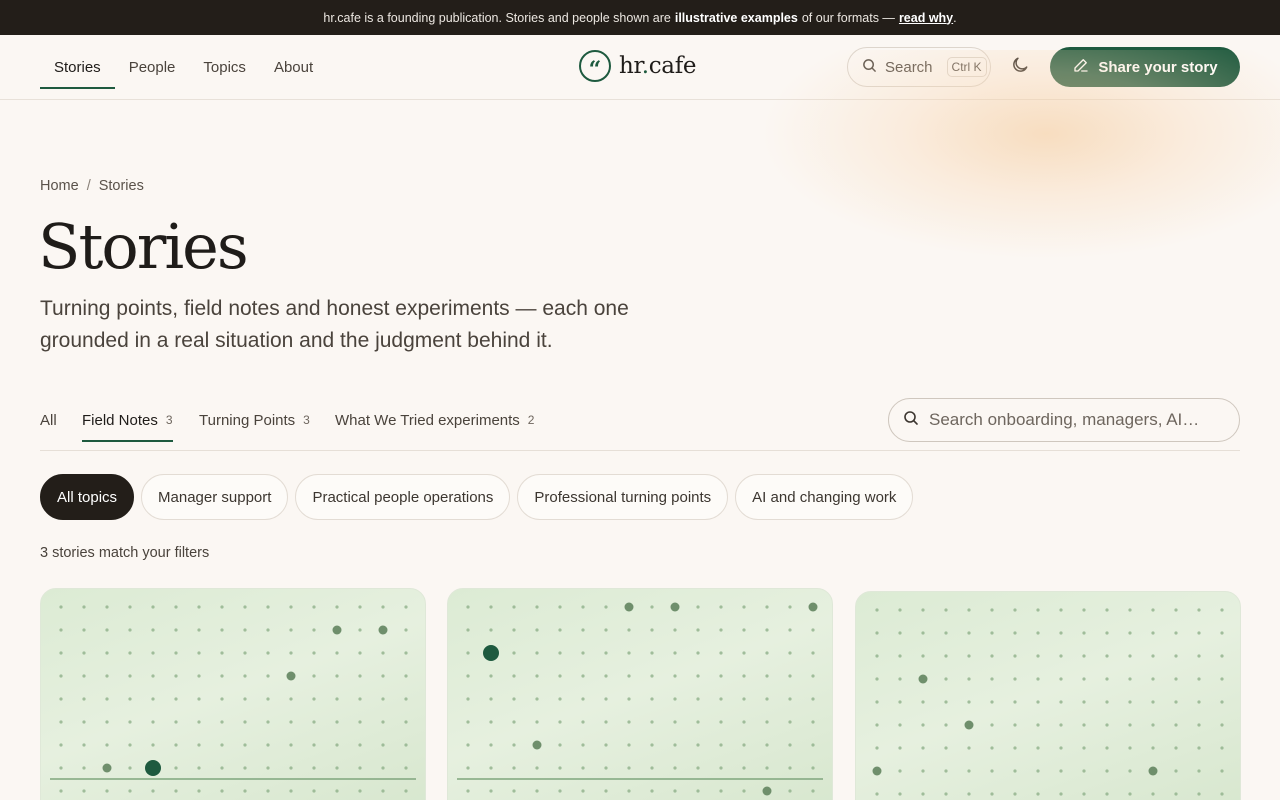 This screenshot has height=800, width=1280. I want to click on chip-ai-and-changing-work: AI and changing work, so click(824, 497).